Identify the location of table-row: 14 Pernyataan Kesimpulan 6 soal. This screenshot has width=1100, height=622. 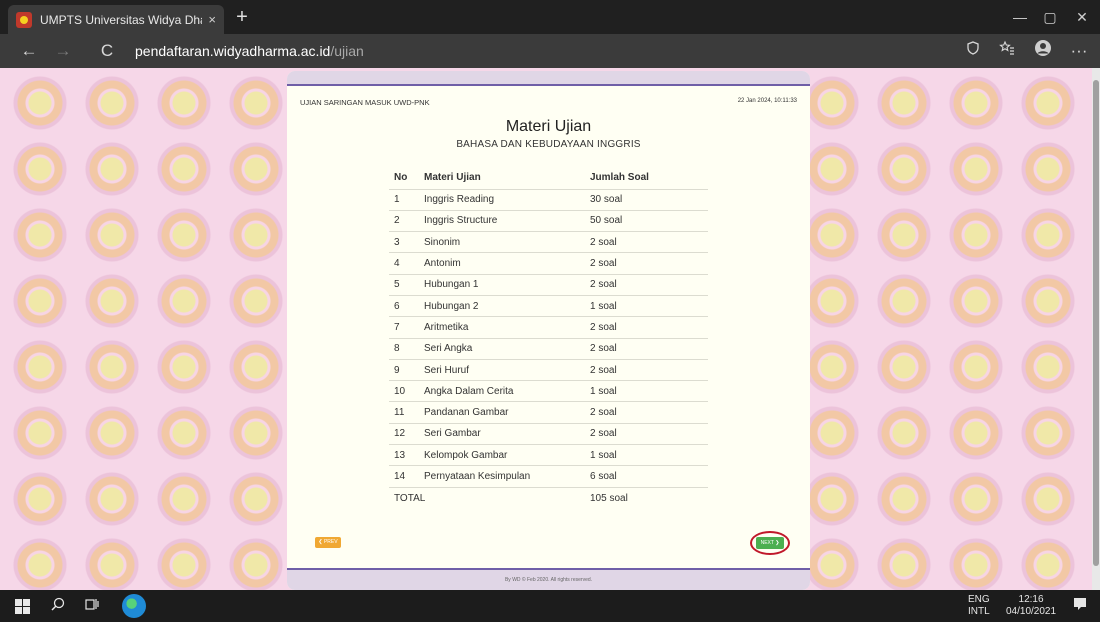
(548, 476).